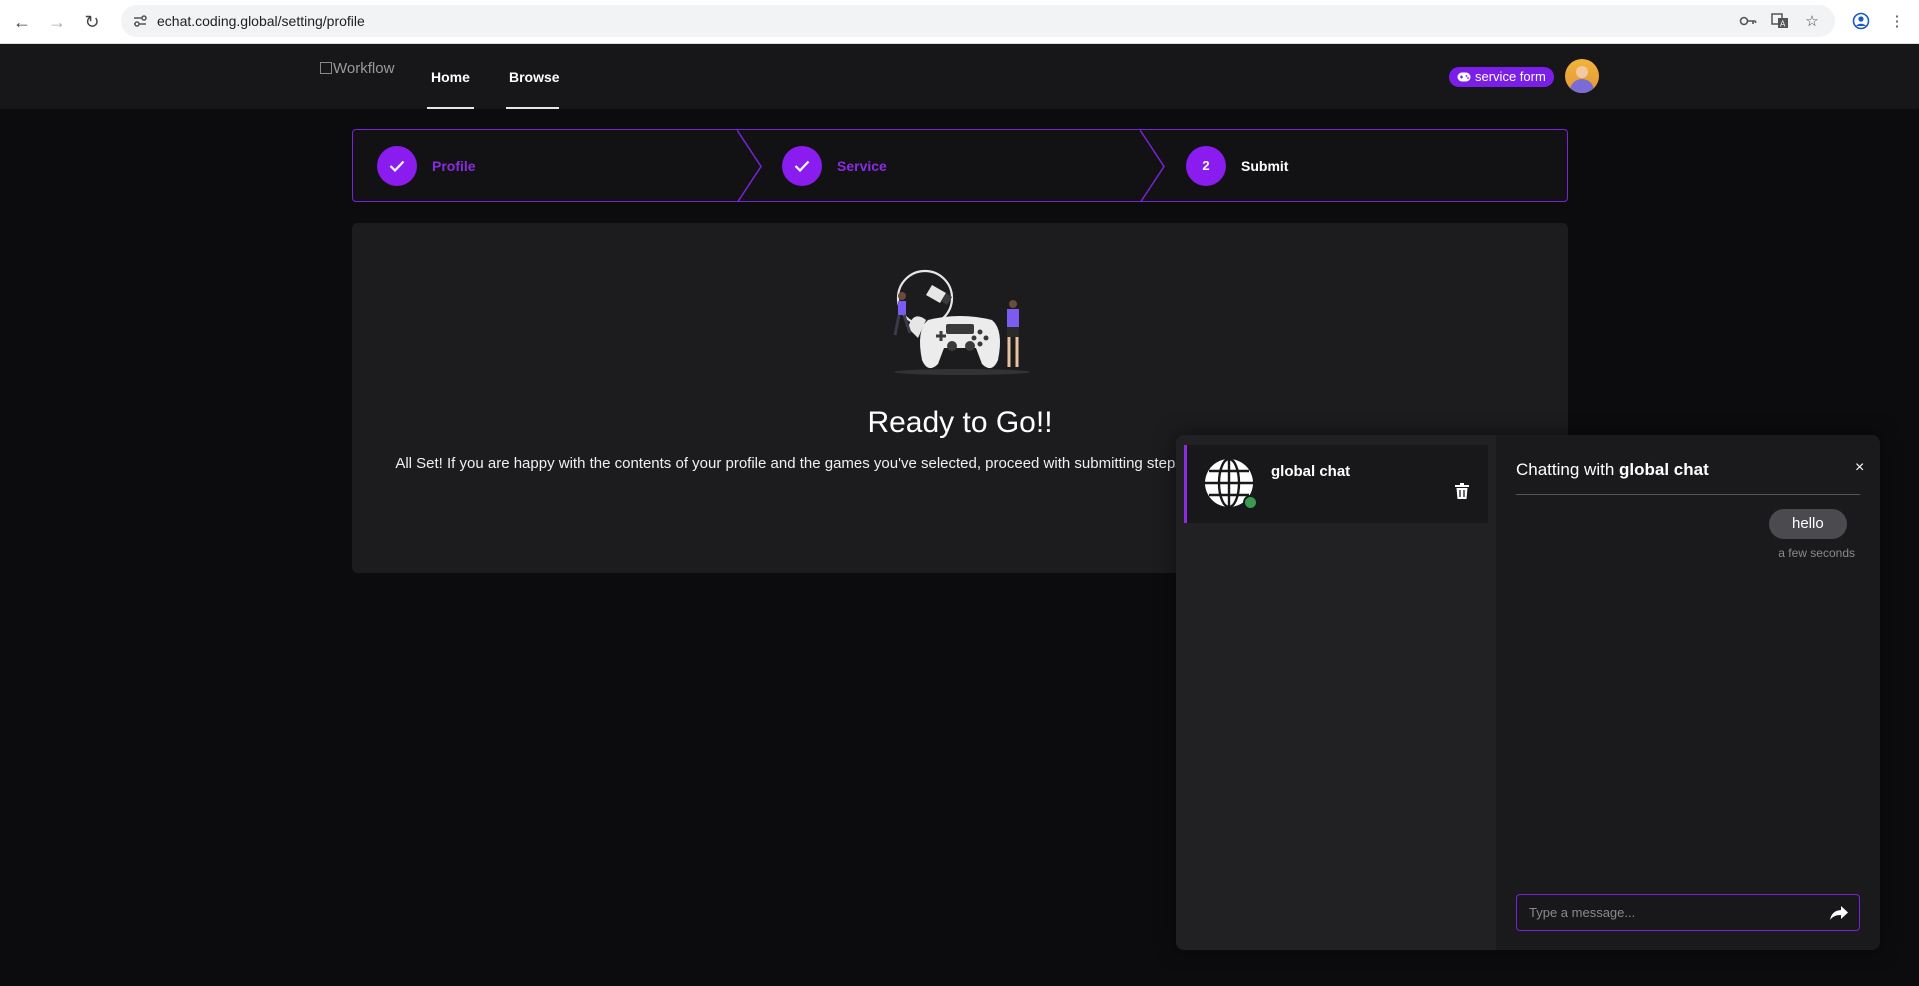 Image resolution: width=1919 pixels, height=986 pixels. Describe the element at coordinates (961, 322) in the screenshot. I see `gaming-illustration` at that location.